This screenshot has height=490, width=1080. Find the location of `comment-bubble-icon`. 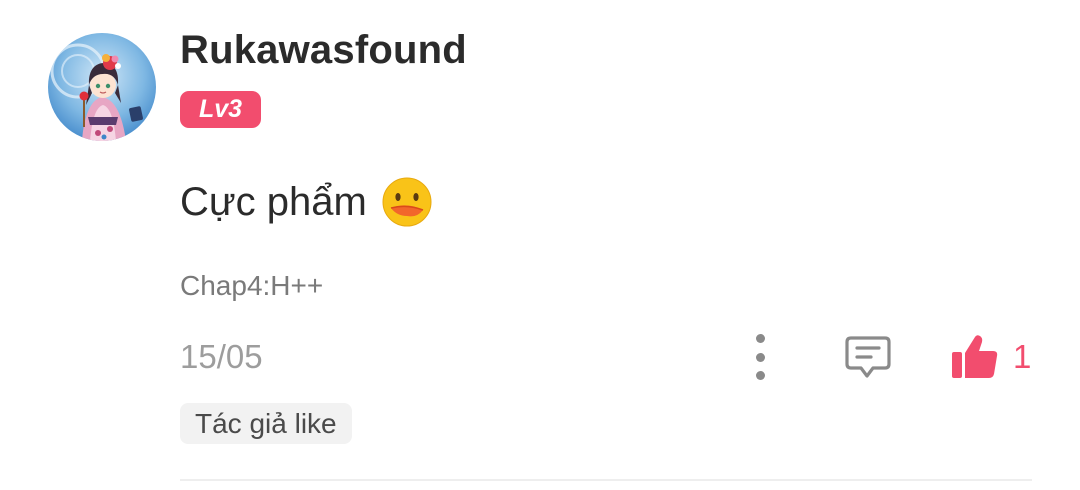

comment-bubble-icon is located at coordinates (868, 357).